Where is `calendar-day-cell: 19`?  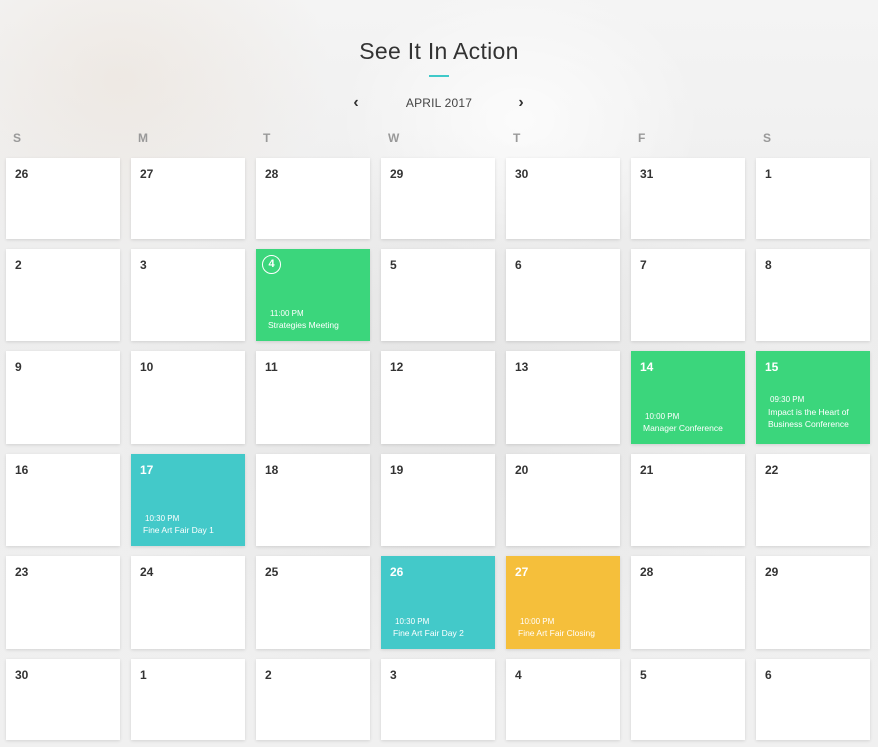
calendar-day-cell: 19 is located at coordinates (438, 500).